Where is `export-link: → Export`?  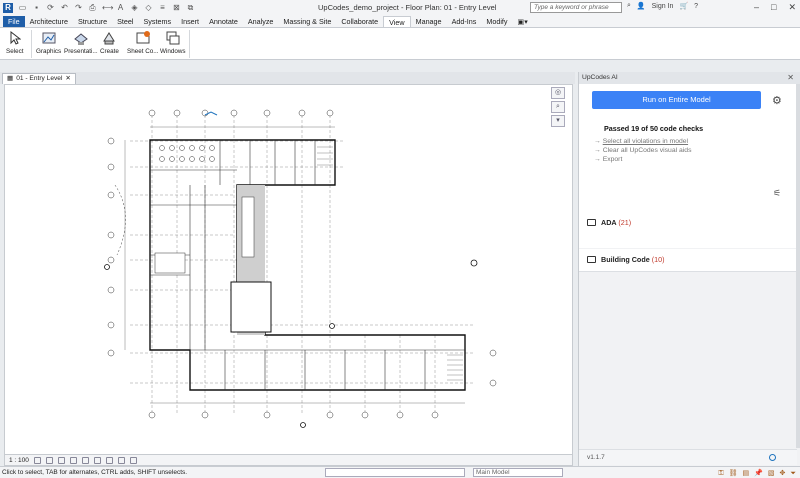 export-link: → Export is located at coordinates (608, 159).